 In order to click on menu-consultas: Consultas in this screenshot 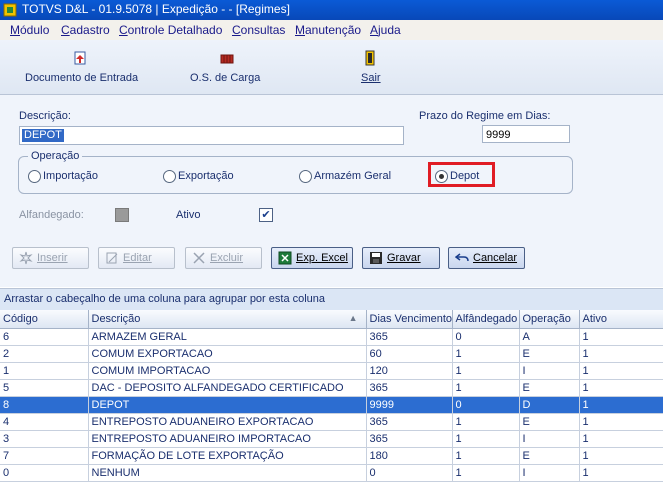, I will do `click(258, 30)`.